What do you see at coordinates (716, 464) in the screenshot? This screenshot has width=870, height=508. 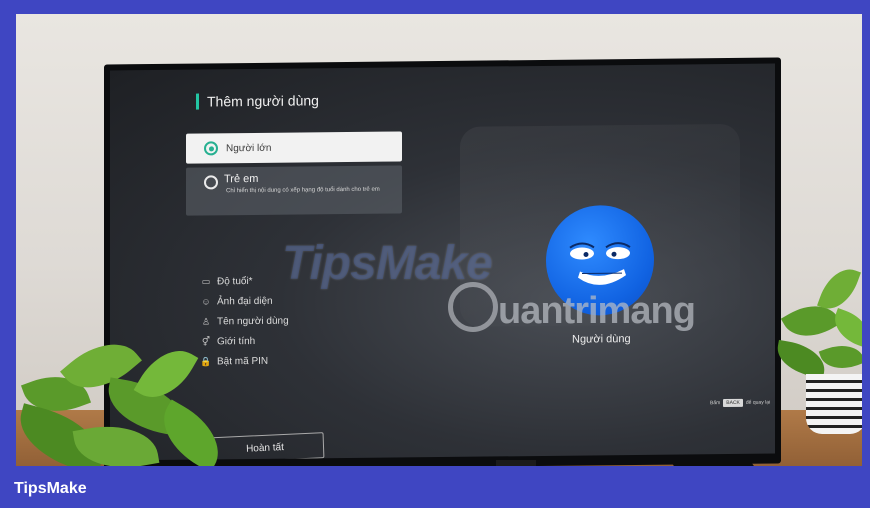 I see `tv-stand-right` at bounding box center [716, 464].